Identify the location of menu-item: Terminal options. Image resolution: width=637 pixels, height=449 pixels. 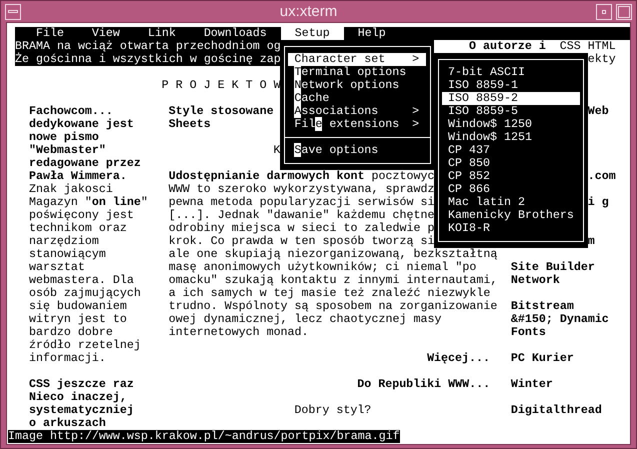
(357, 72).